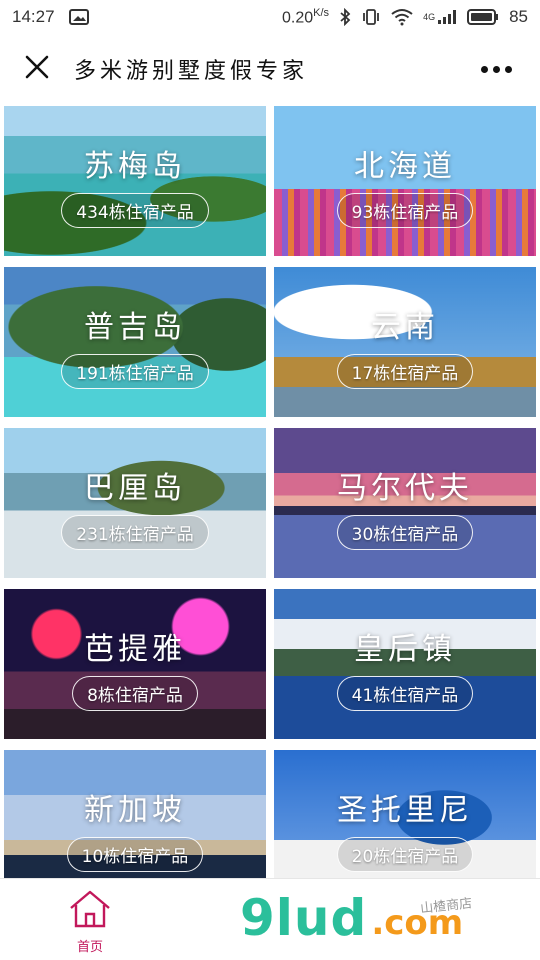 This screenshot has height=960, width=540. Describe the element at coordinates (191, 71) in the screenshot. I see `page-title: 多米游别墅度假专家` at that location.